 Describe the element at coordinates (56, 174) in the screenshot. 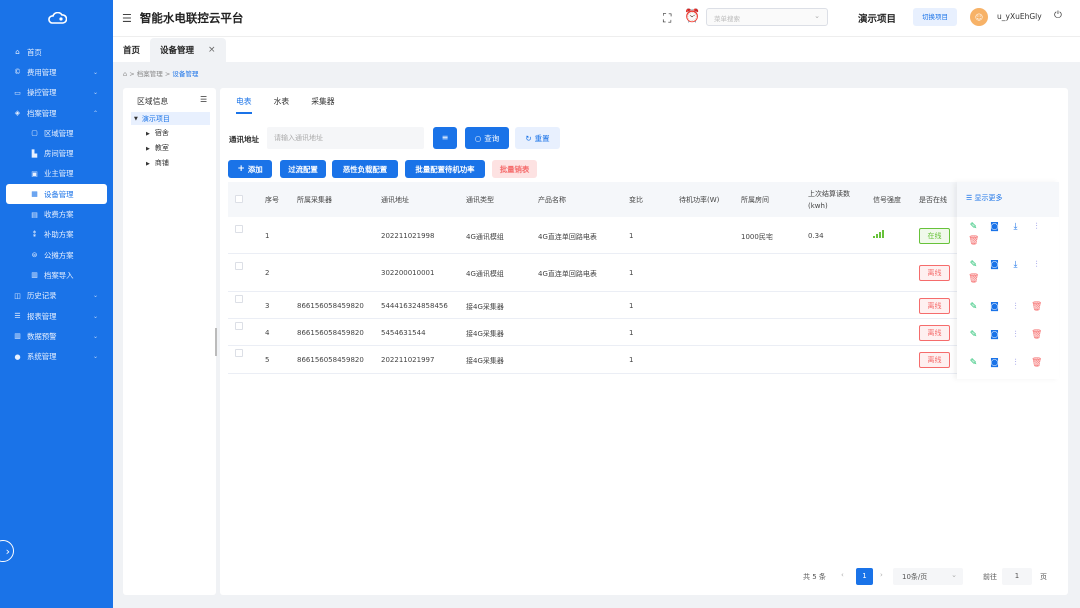

I see `sidebar-item: ▣ 业主管理` at that location.